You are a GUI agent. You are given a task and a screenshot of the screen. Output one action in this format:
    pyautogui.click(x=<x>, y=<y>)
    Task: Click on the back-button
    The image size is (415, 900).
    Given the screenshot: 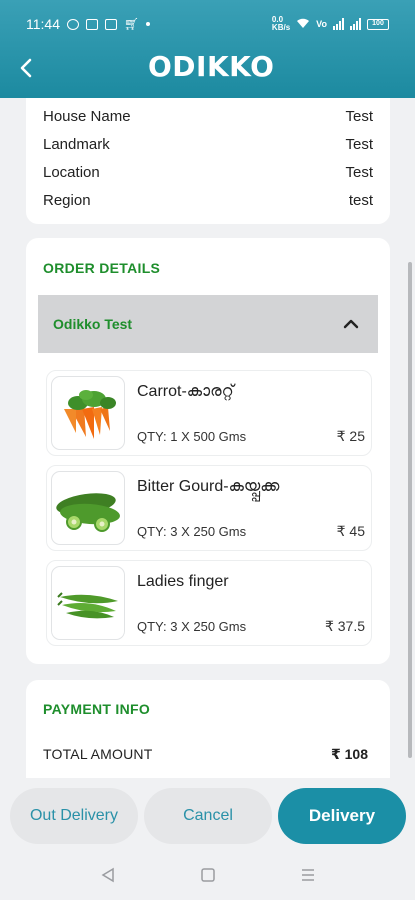 What is the action you would take?
    pyautogui.click(x=26, y=68)
    